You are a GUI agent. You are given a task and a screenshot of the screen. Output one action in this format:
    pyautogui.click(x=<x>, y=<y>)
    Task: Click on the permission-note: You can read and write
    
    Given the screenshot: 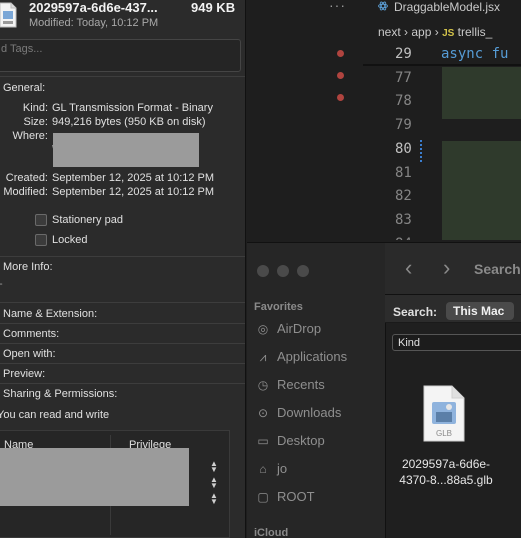 What is the action you would take?
    pyautogui.click(x=55, y=415)
    